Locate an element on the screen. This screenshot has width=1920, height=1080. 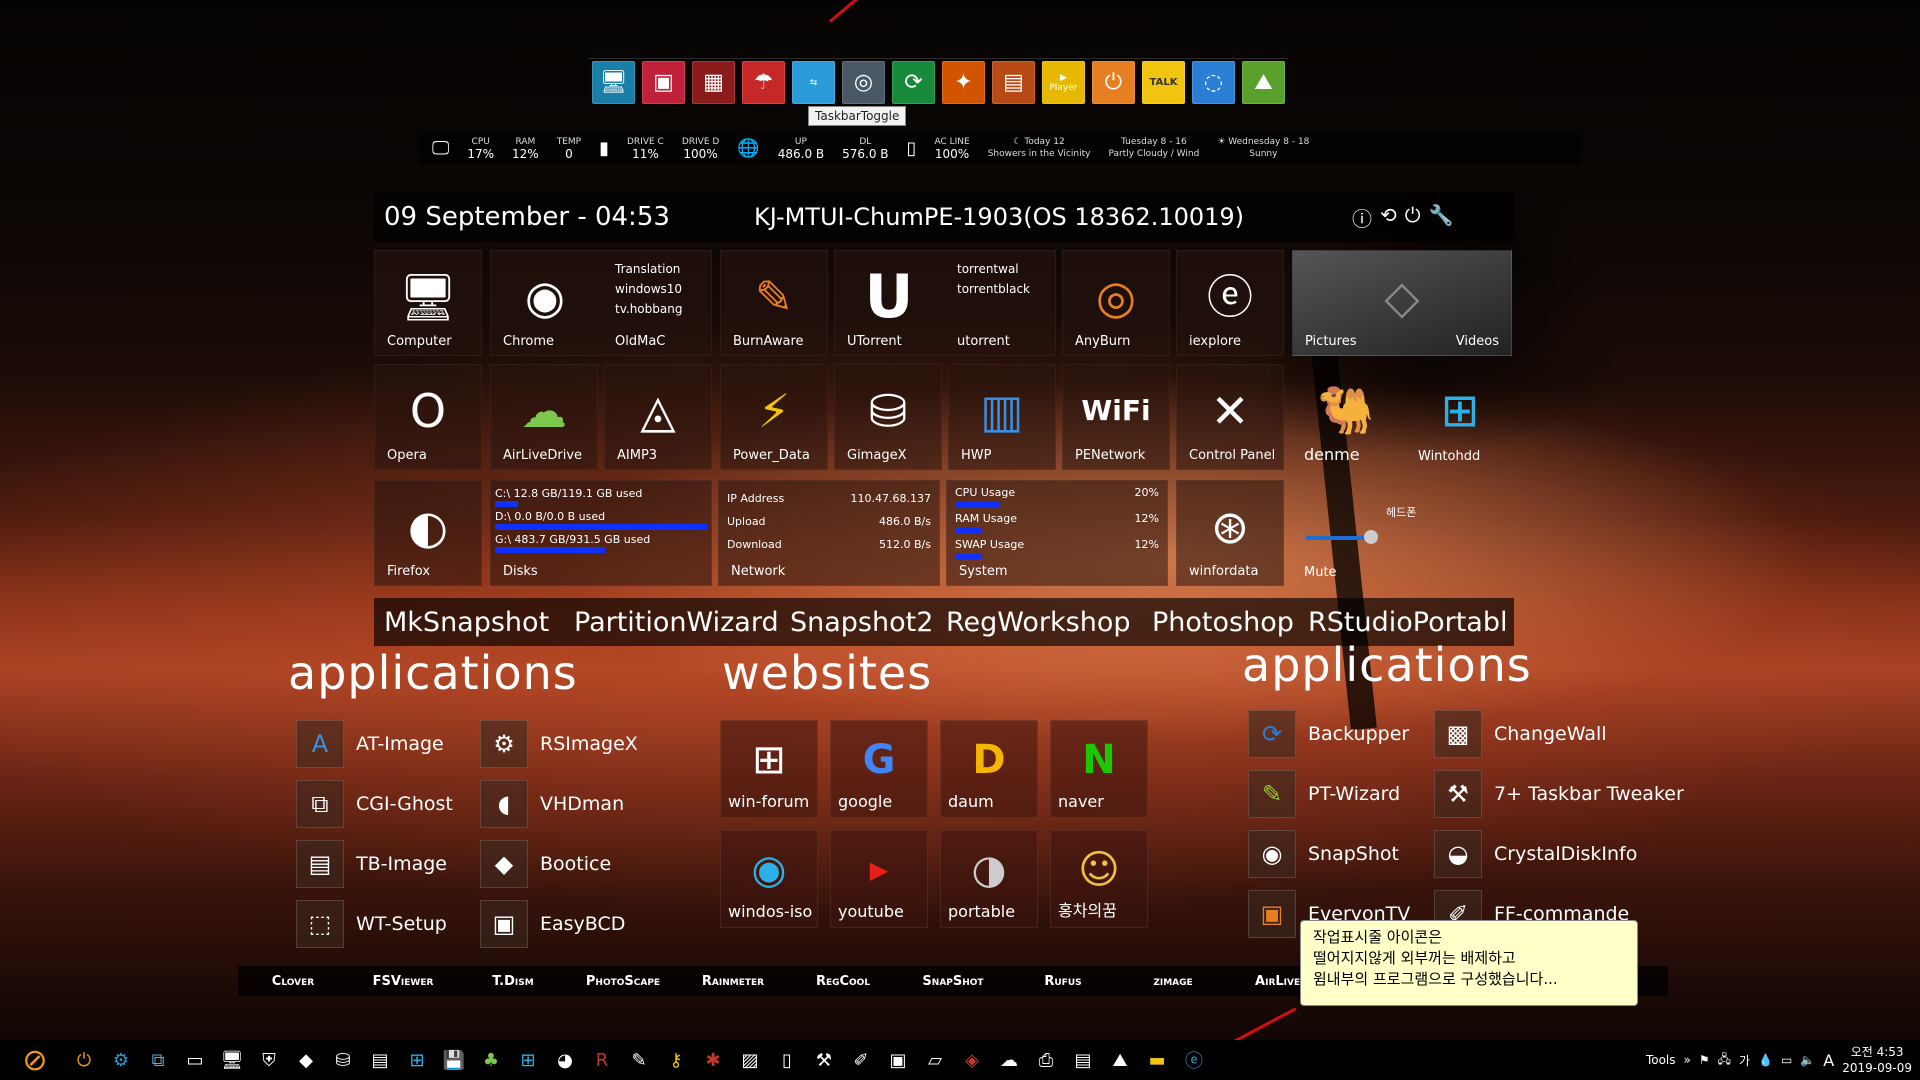
tile-airlivedrive: ☁ AirLiveDrive is located at coordinates (544, 417).